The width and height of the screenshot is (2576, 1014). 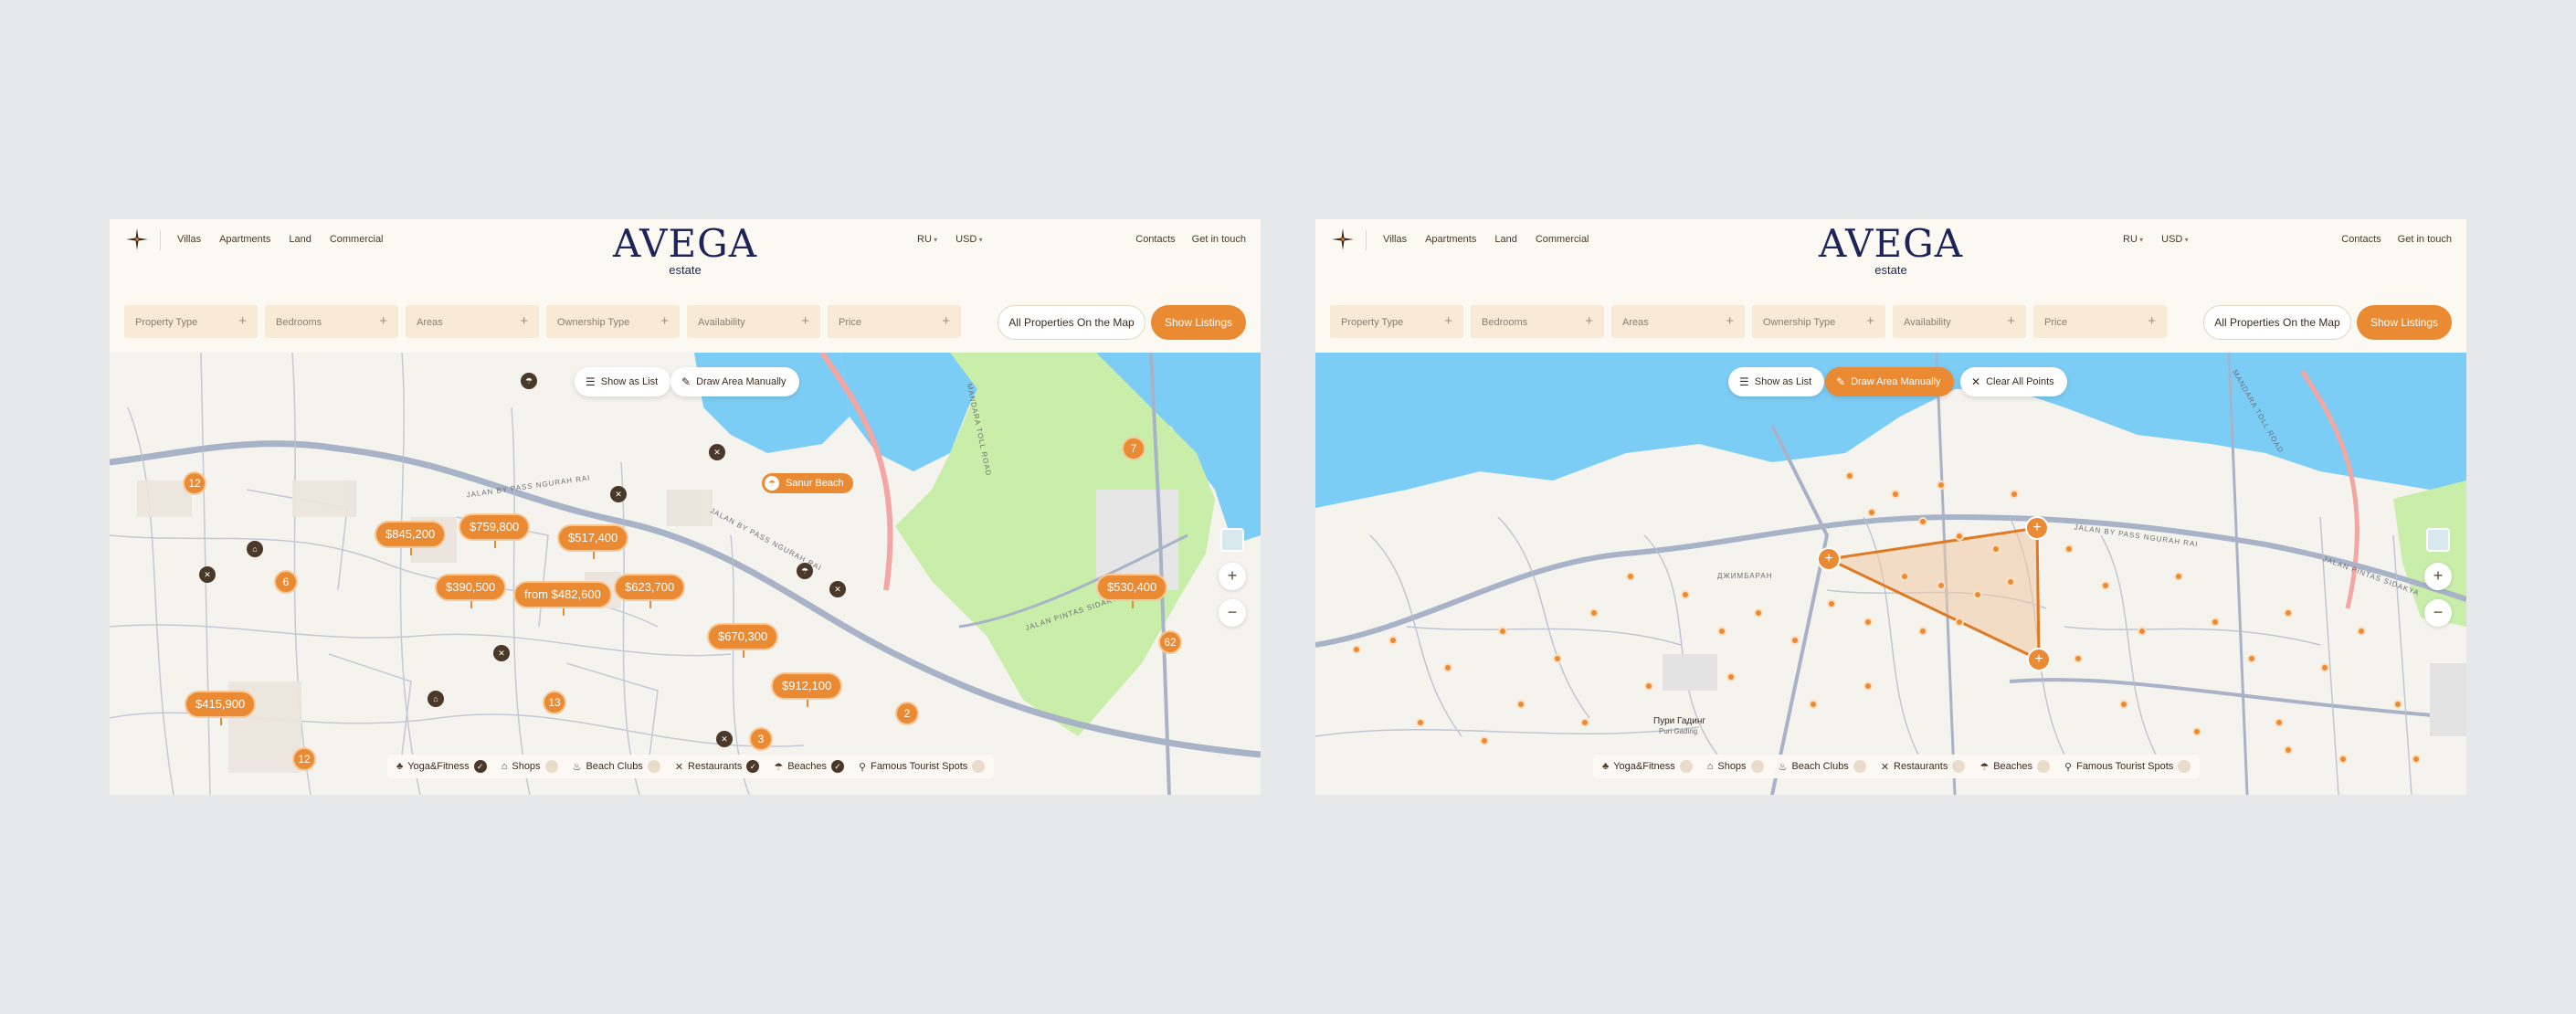 I want to click on price-marker: $845,200, so click(x=411, y=538).